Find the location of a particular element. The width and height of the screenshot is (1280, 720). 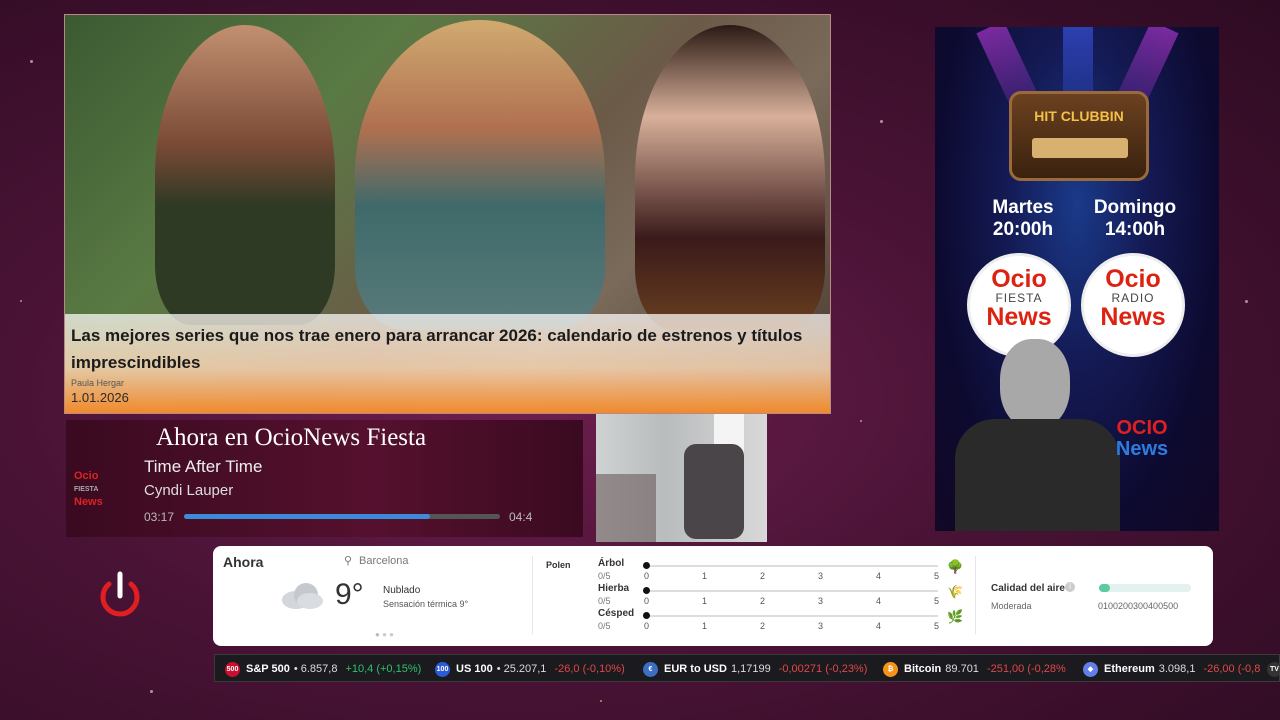

pollen-scale-tick: 4 is located at coordinates (879, 601).